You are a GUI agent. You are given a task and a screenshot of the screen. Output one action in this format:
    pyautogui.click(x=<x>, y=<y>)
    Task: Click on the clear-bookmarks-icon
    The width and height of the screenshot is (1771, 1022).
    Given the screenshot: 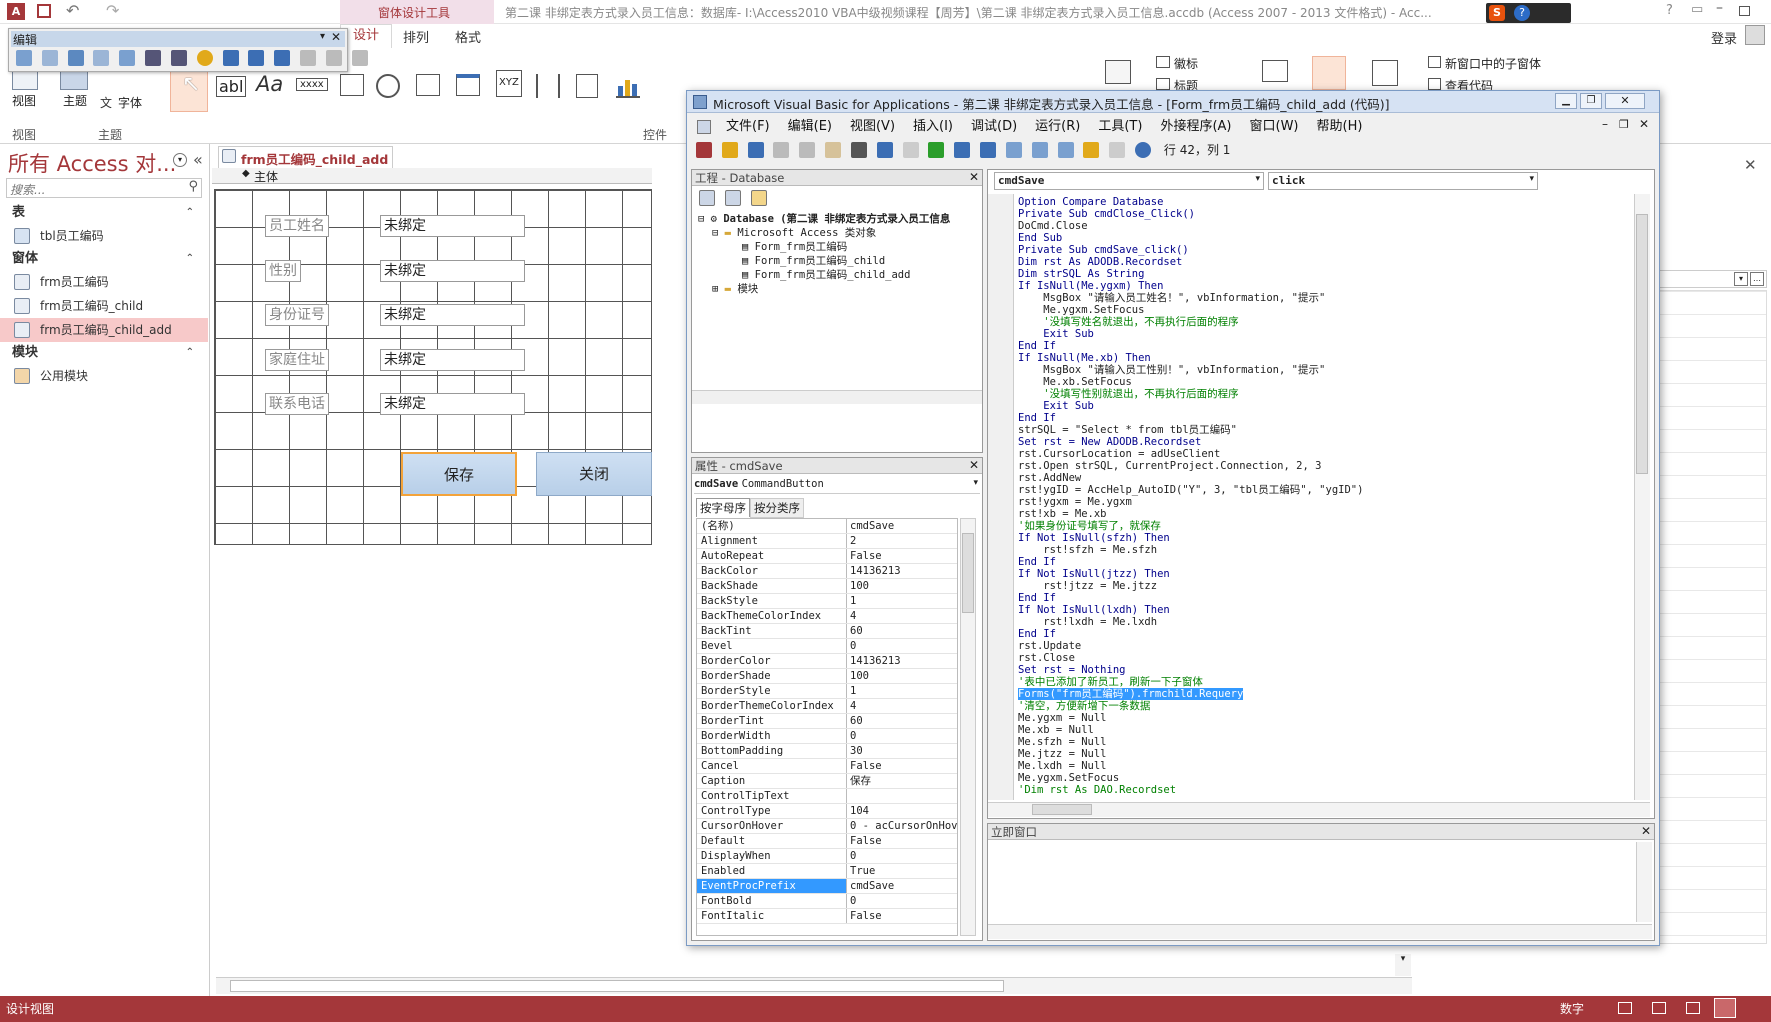 What is the action you would take?
    pyautogui.click(x=359, y=58)
    